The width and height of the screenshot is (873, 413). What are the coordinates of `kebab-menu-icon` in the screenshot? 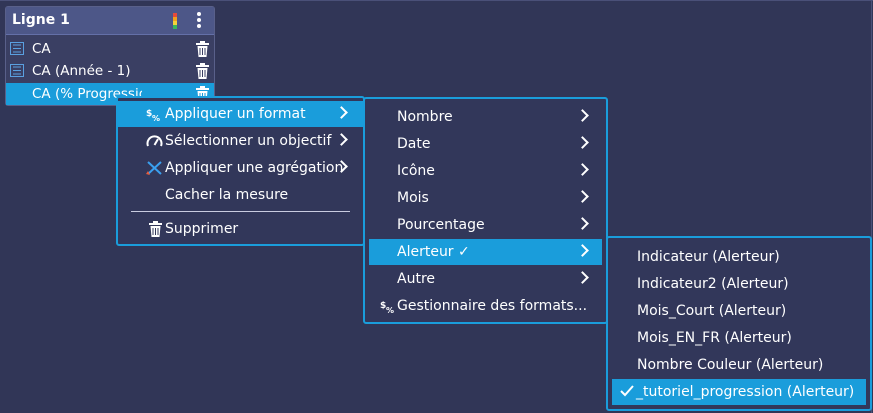 It's located at (199, 21).